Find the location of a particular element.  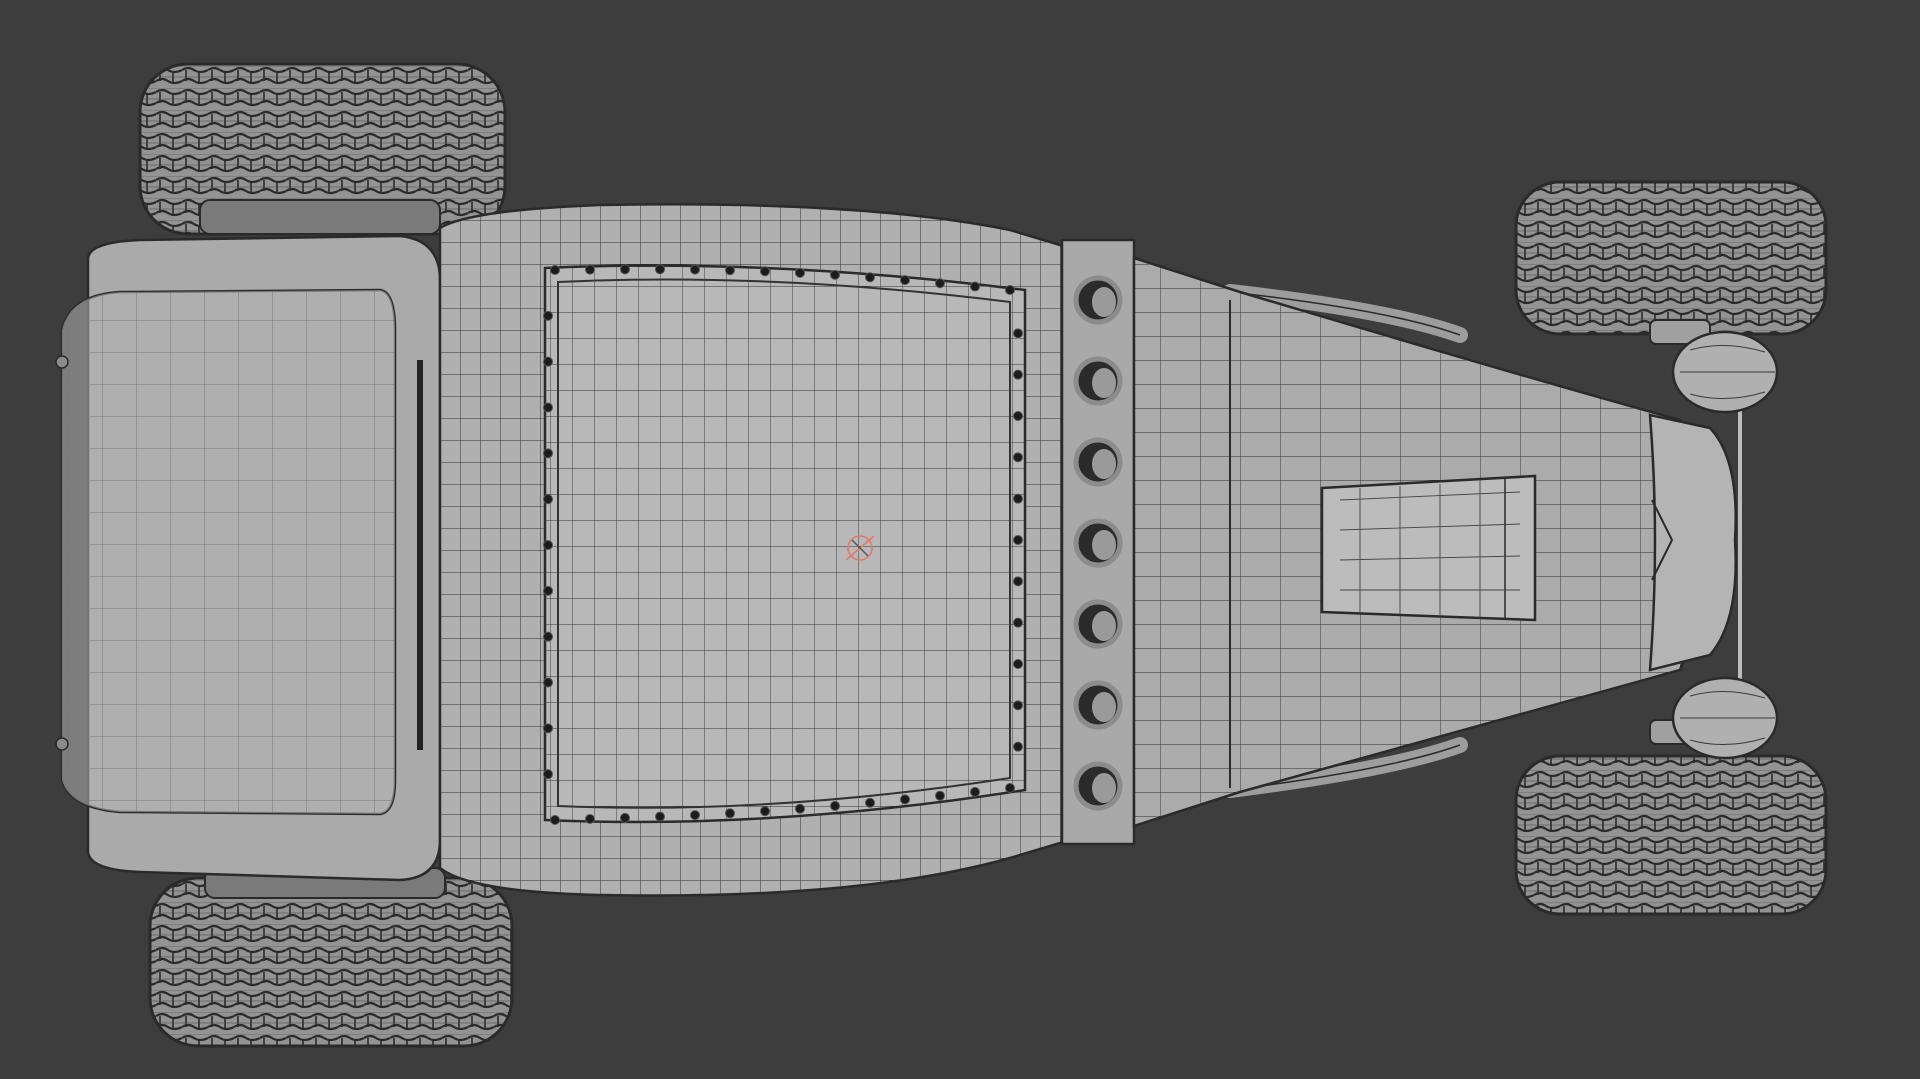

firewall-vents is located at coordinates (1098, 542).